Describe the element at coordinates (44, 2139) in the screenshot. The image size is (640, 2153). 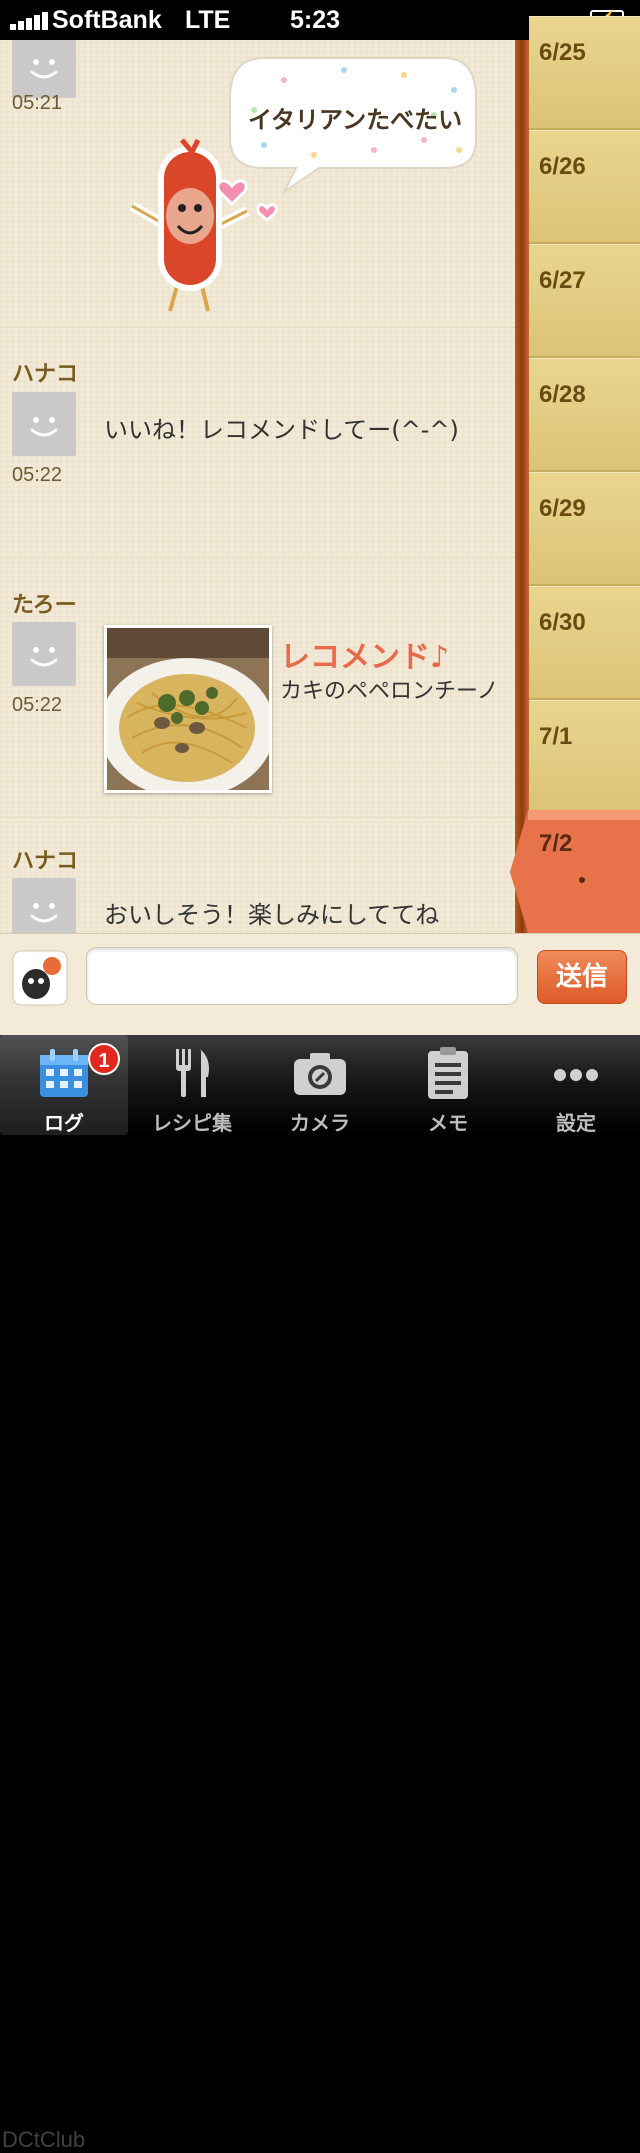
I see `watermark: DCtClub` at that location.